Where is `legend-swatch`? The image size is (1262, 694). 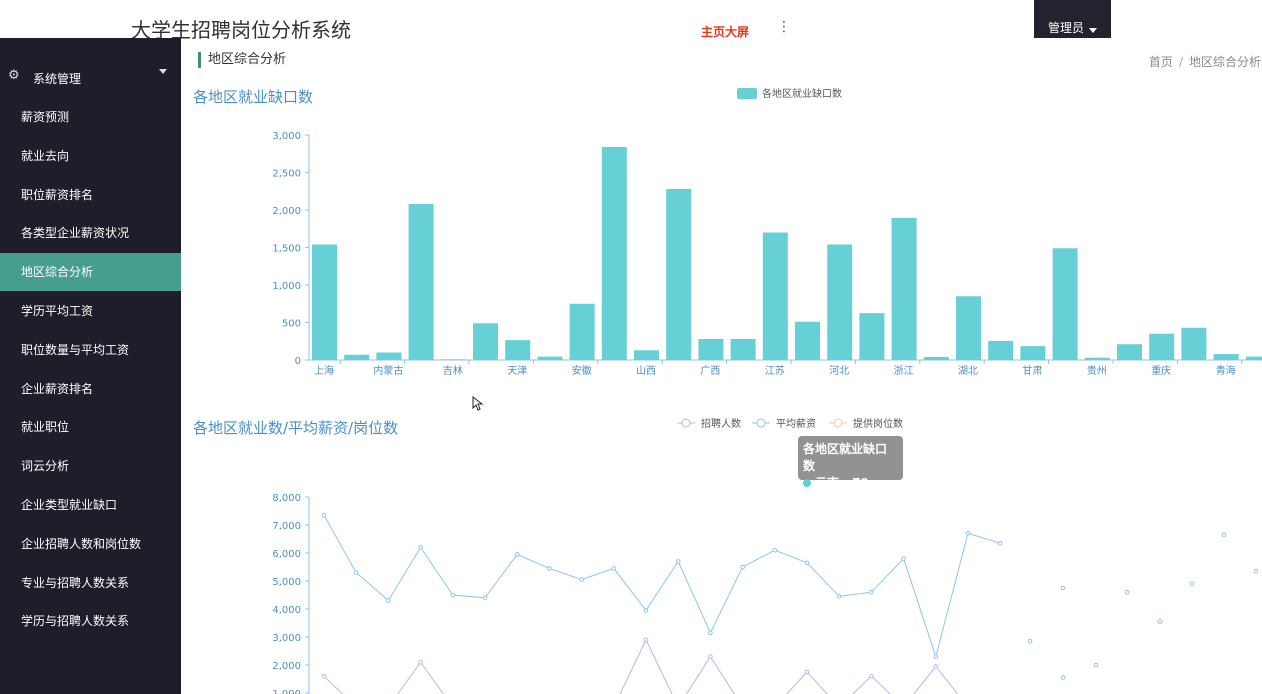
legend-swatch is located at coordinates (747, 93).